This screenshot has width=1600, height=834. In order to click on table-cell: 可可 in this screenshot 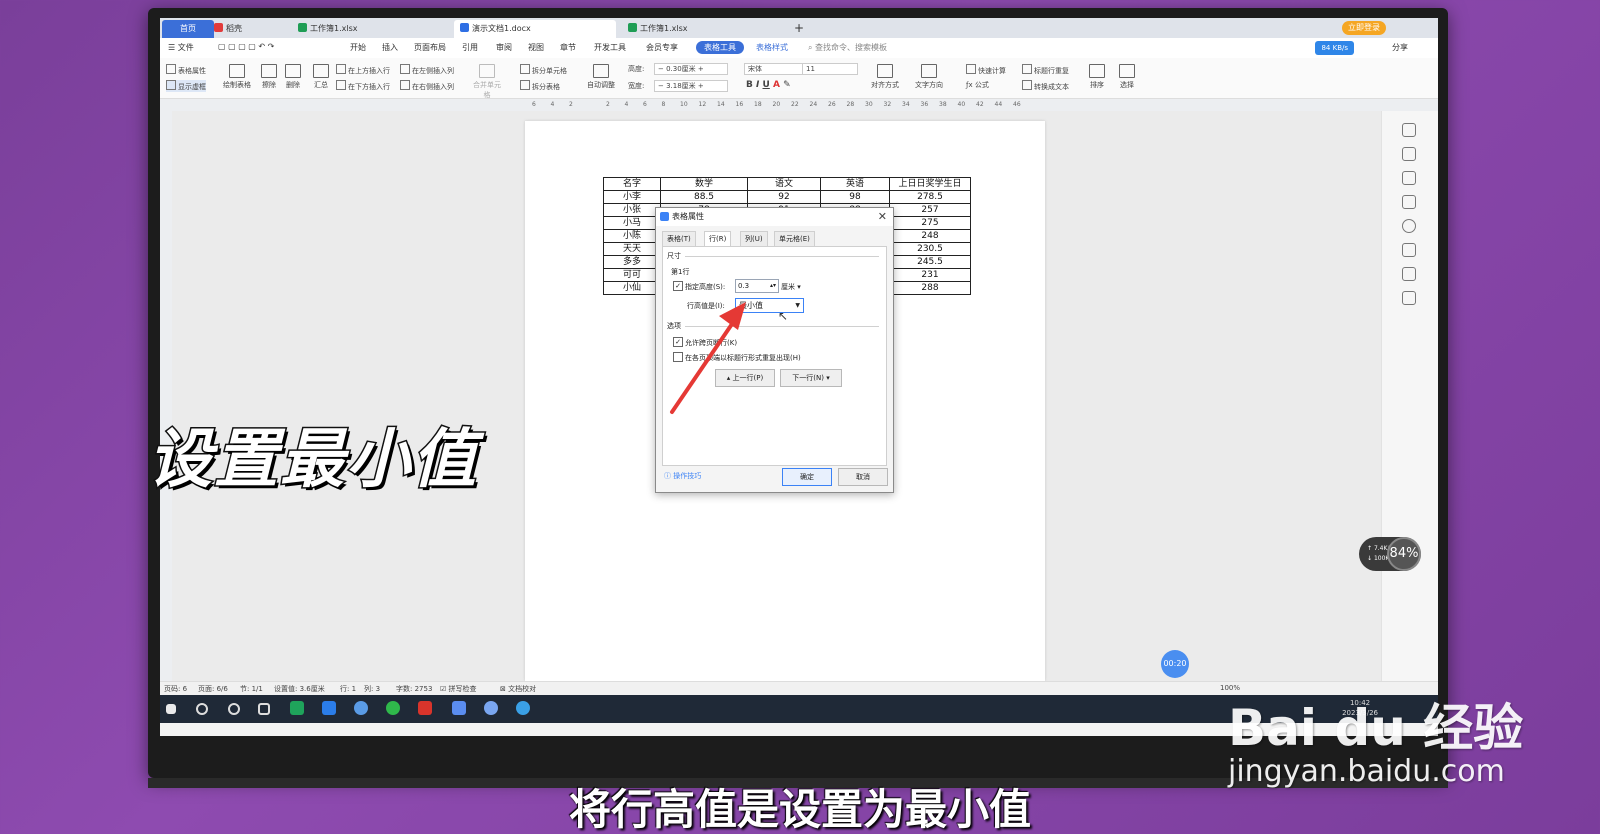, I will do `click(632, 275)`.